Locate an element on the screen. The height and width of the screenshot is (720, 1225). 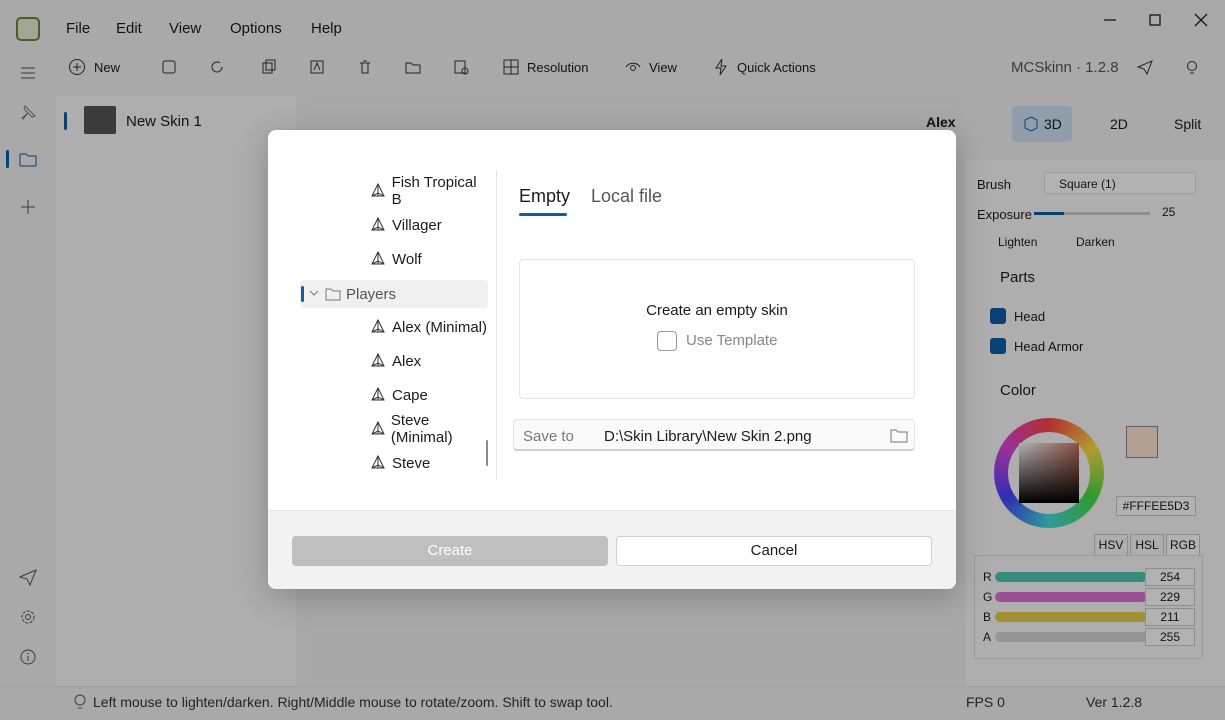
tree-selection-indicator is located at coordinates (302, 294).